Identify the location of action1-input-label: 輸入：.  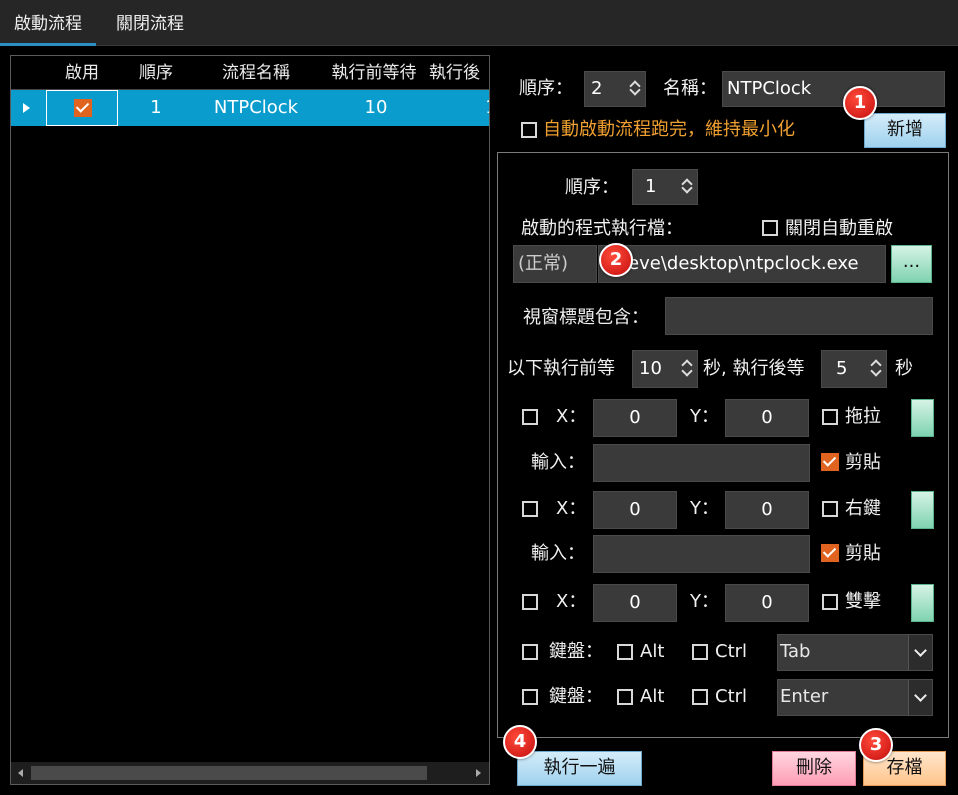
(558, 462).